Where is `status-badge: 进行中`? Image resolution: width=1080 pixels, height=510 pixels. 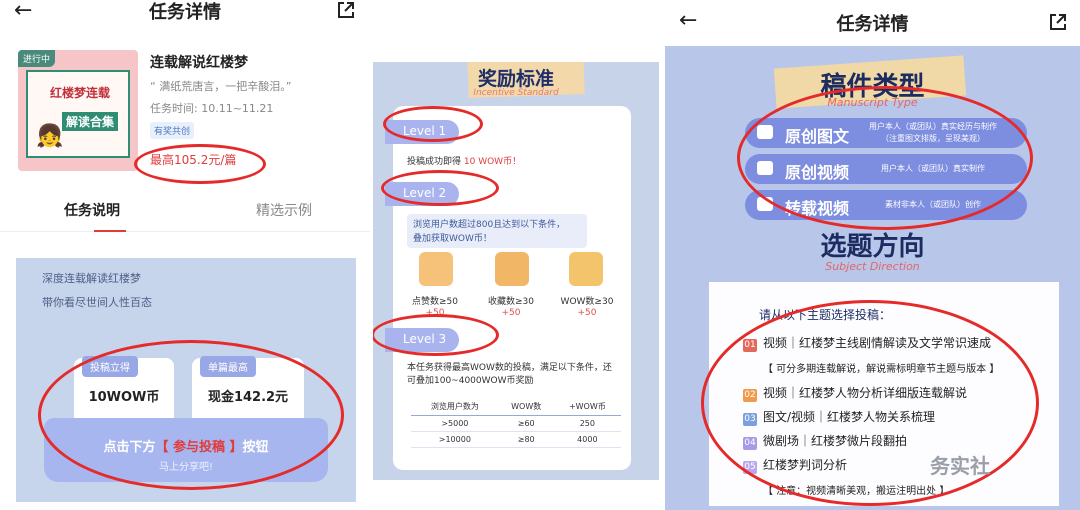
status-badge: 进行中 is located at coordinates (37, 58).